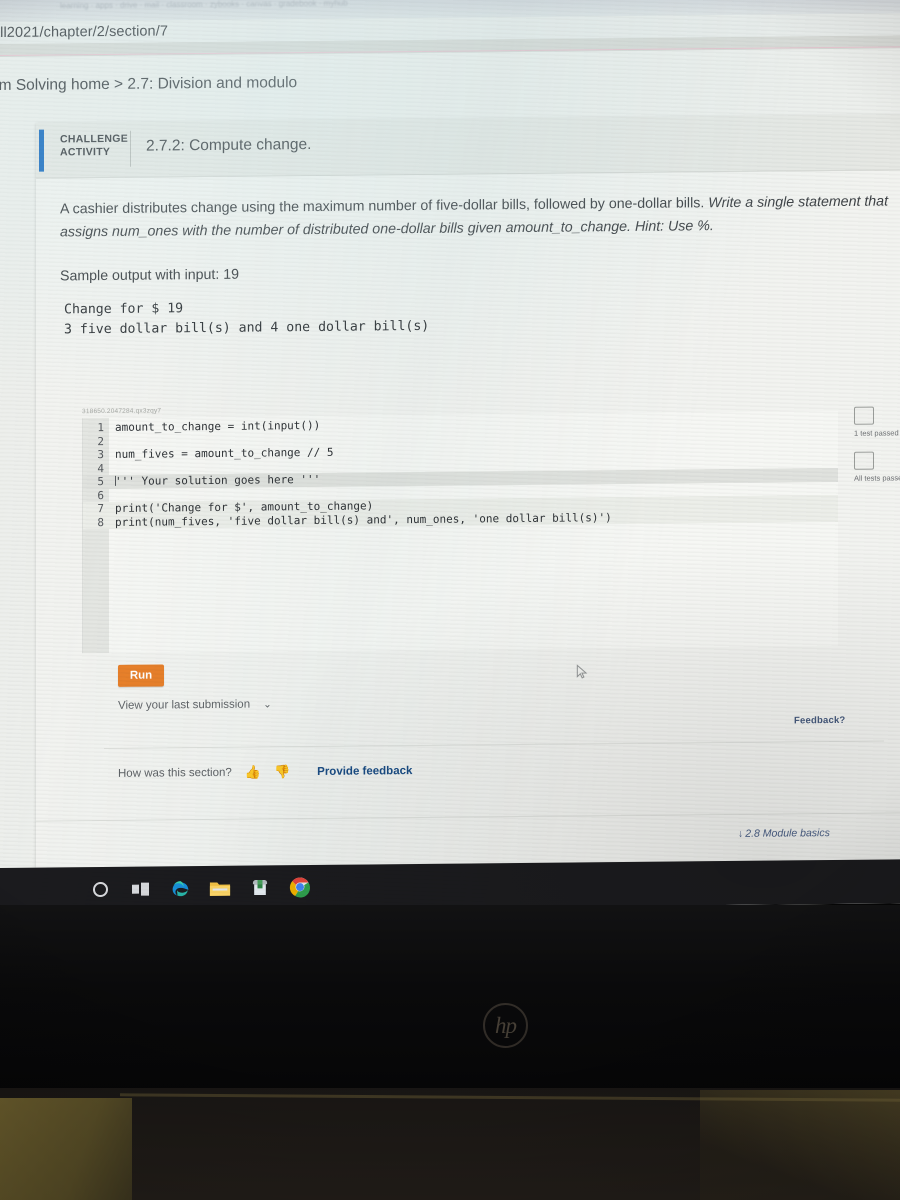 The width and height of the screenshot is (900, 1200). What do you see at coordinates (800, 1145) in the screenshot?
I see `desk-wood-right` at bounding box center [800, 1145].